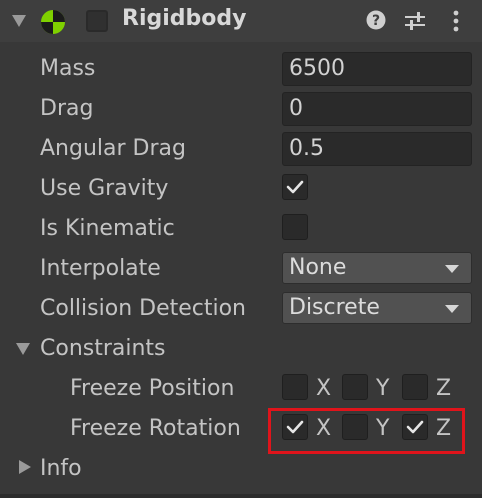 This screenshot has height=498, width=482. What do you see at coordinates (155, 428) in the screenshot?
I see `freeze-rotation-label: Freeze Rotation` at bounding box center [155, 428].